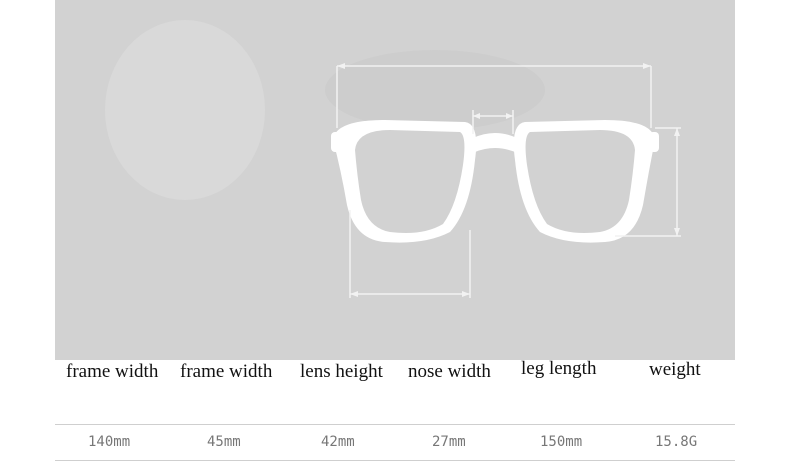  Describe the element at coordinates (561, 442) in the screenshot. I see `spec-value-leg-length: 150mm` at that location.